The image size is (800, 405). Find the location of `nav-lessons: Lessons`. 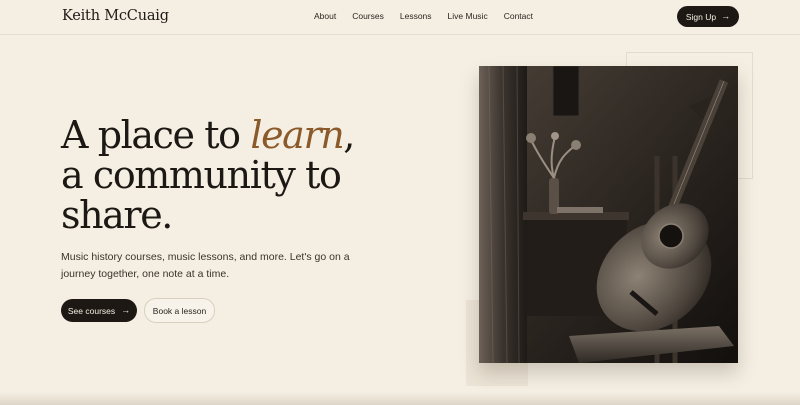

nav-lessons: Lessons is located at coordinates (416, 16).